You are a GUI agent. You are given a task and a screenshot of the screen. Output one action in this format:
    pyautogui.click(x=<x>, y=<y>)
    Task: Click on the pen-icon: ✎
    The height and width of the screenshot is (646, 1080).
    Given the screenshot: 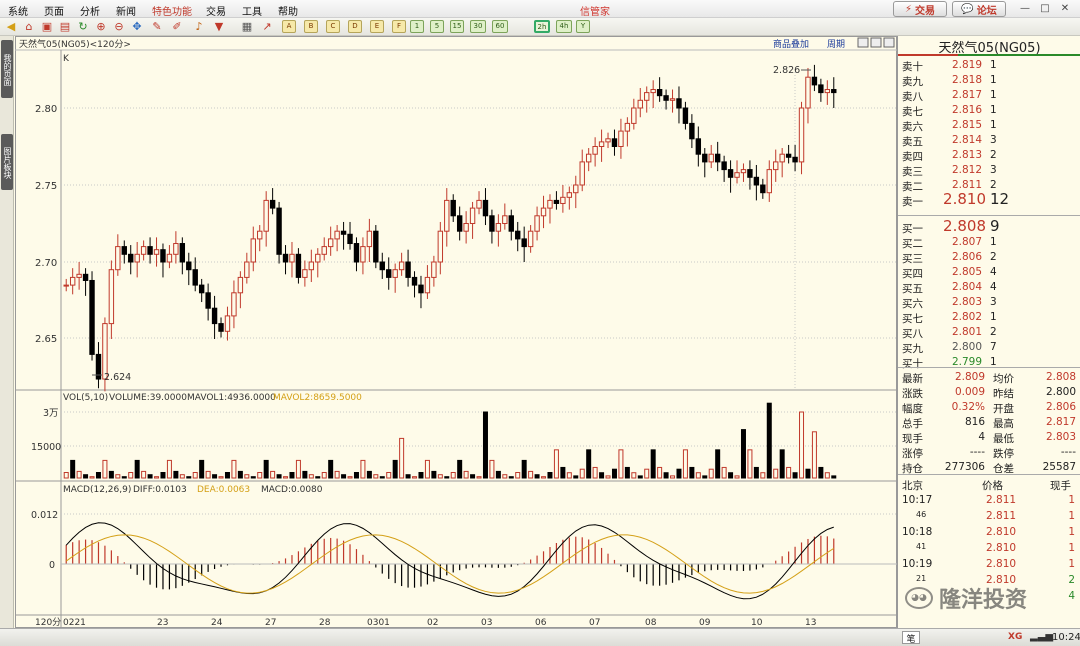 What is the action you would take?
    pyautogui.click(x=157, y=26)
    